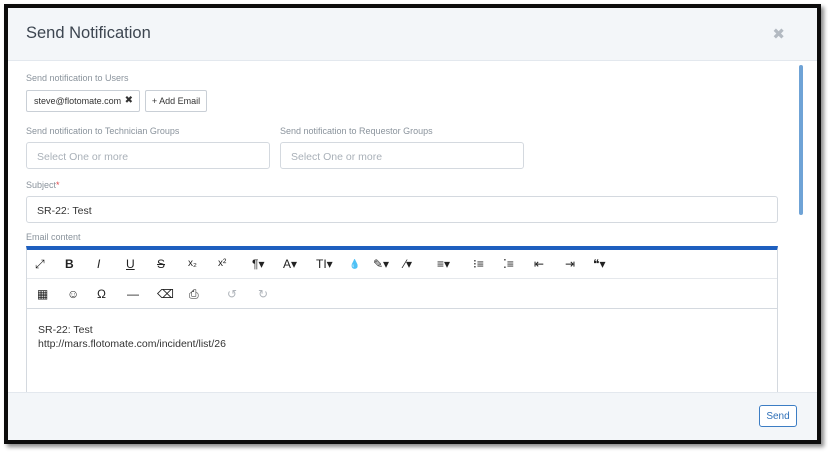 The image size is (828, 453). Describe the element at coordinates (778, 416) in the screenshot. I see `send-button: Send` at that location.